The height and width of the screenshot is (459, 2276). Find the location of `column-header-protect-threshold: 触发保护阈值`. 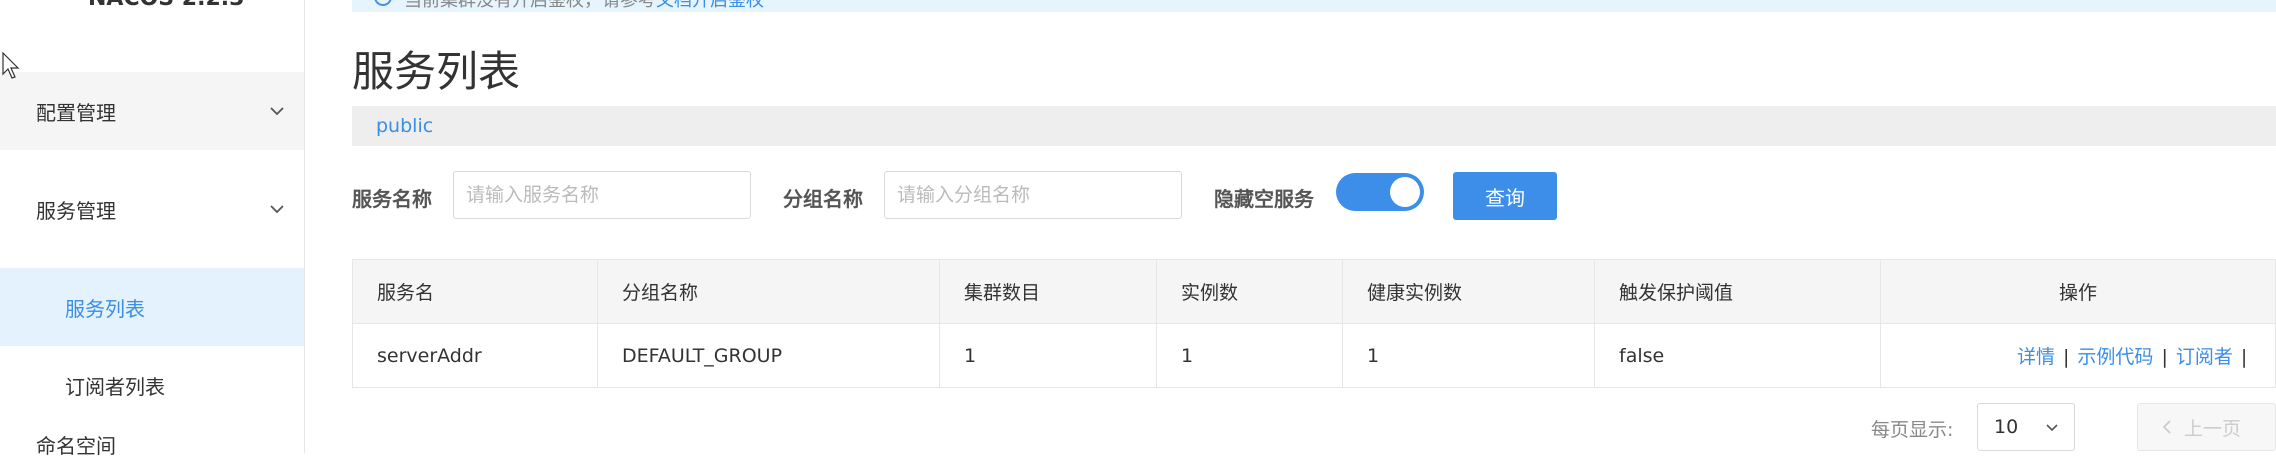

column-header-protect-threshold: 触发保护阈值 is located at coordinates (1737, 291).